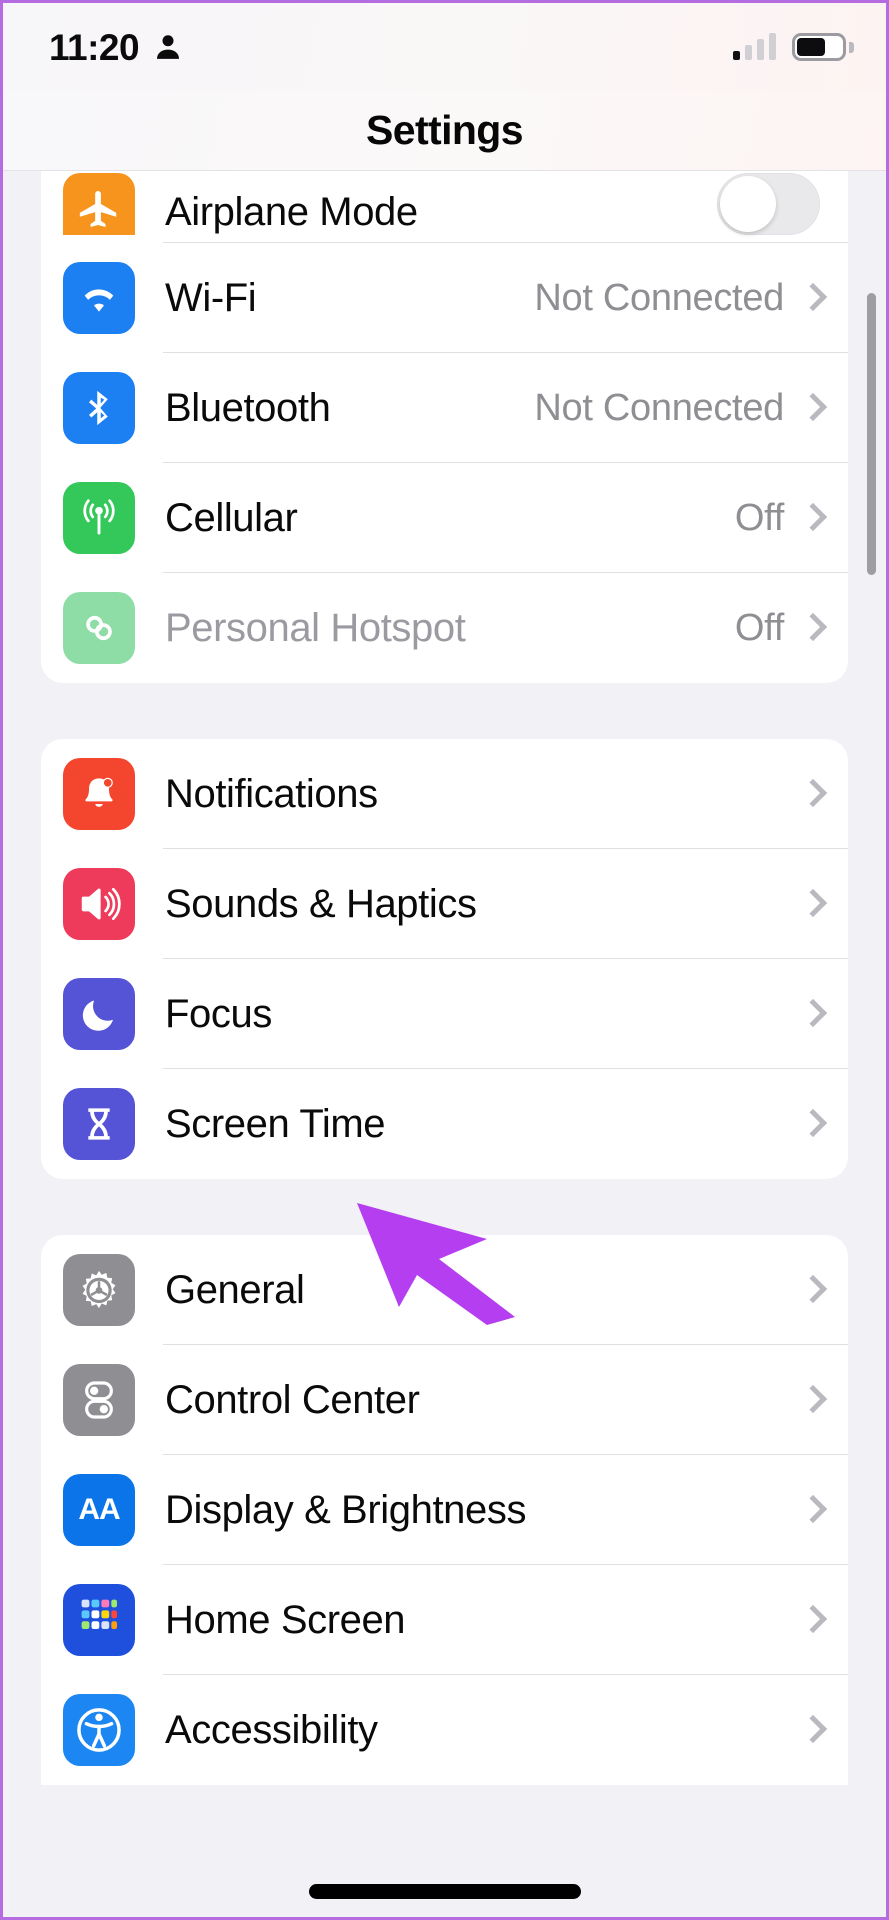 This screenshot has width=889, height=1920. What do you see at coordinates (231, 517) in the screenshot?
I see `settings-row-label: Cellular` at bounding box center [231, 517].